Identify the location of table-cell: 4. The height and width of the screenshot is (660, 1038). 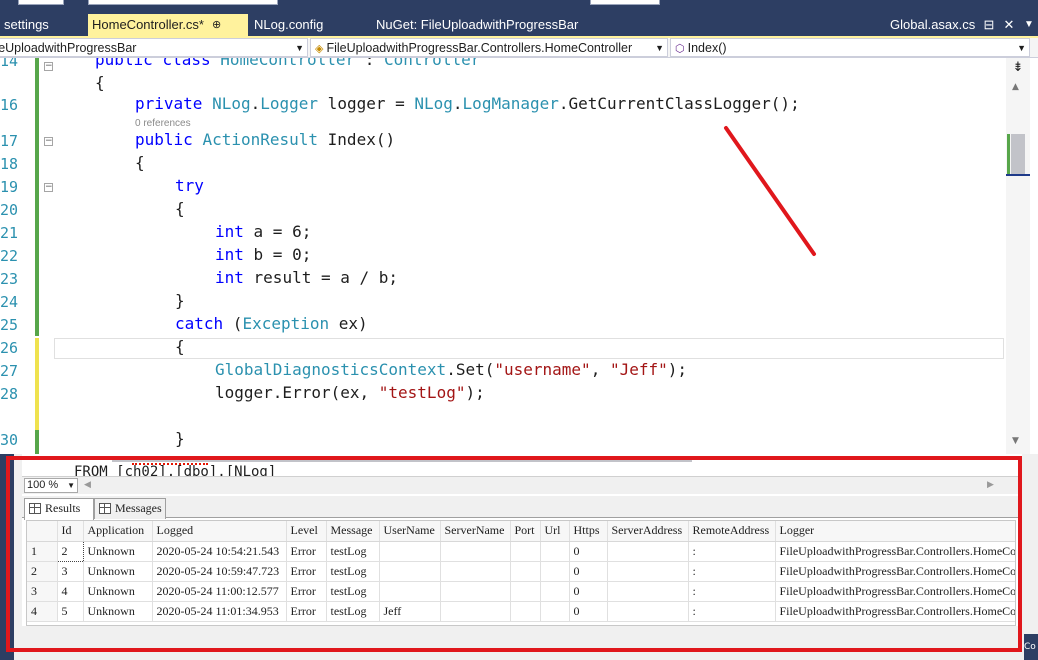
(70, 591).